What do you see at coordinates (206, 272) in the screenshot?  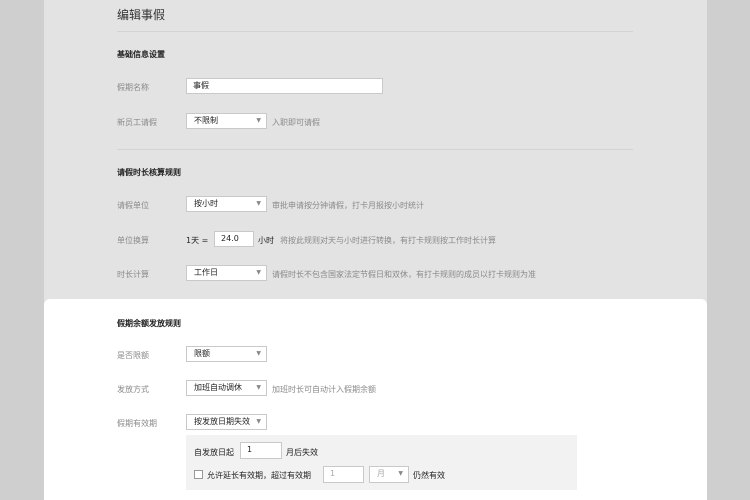 I see `duration-calc-select-value: 工作日` at bounding box center [206, 272].